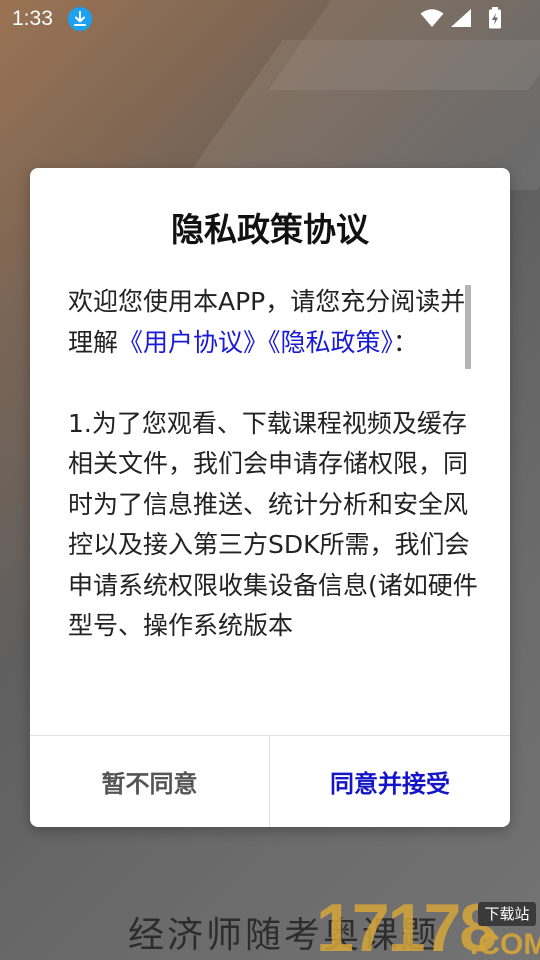 The height and width of the screenshot is (960, 540). I want to click on dialog-title: 隐私政策协议, so click(270, 229).